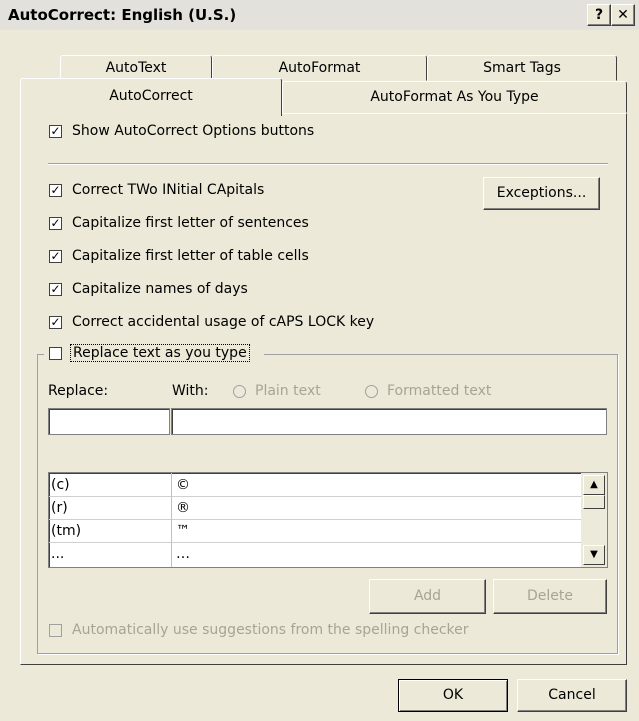  Describe the element at coordinates (168, 190) in the screenshot. I see `correct-two-initial-label: Correct TWo INitial CApitals` at that location.